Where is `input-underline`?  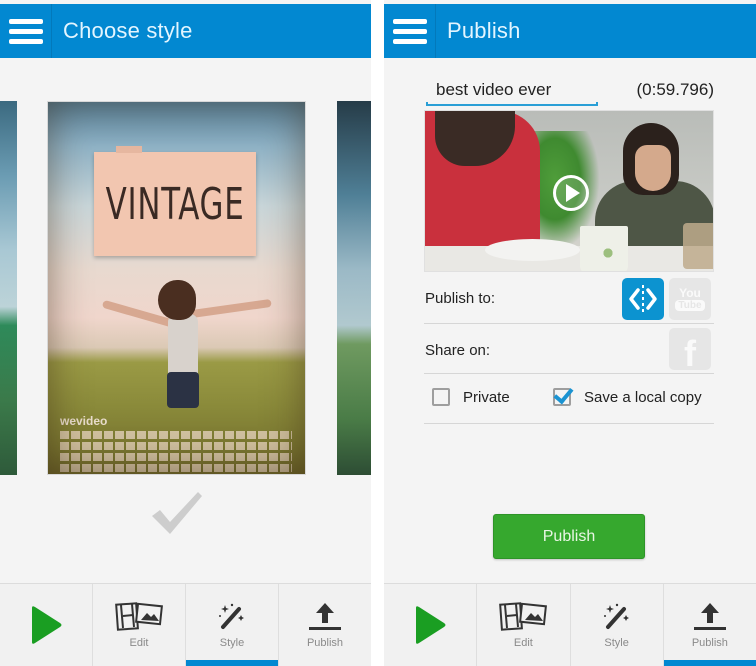 input-underline is located at coordinates (512, 104).